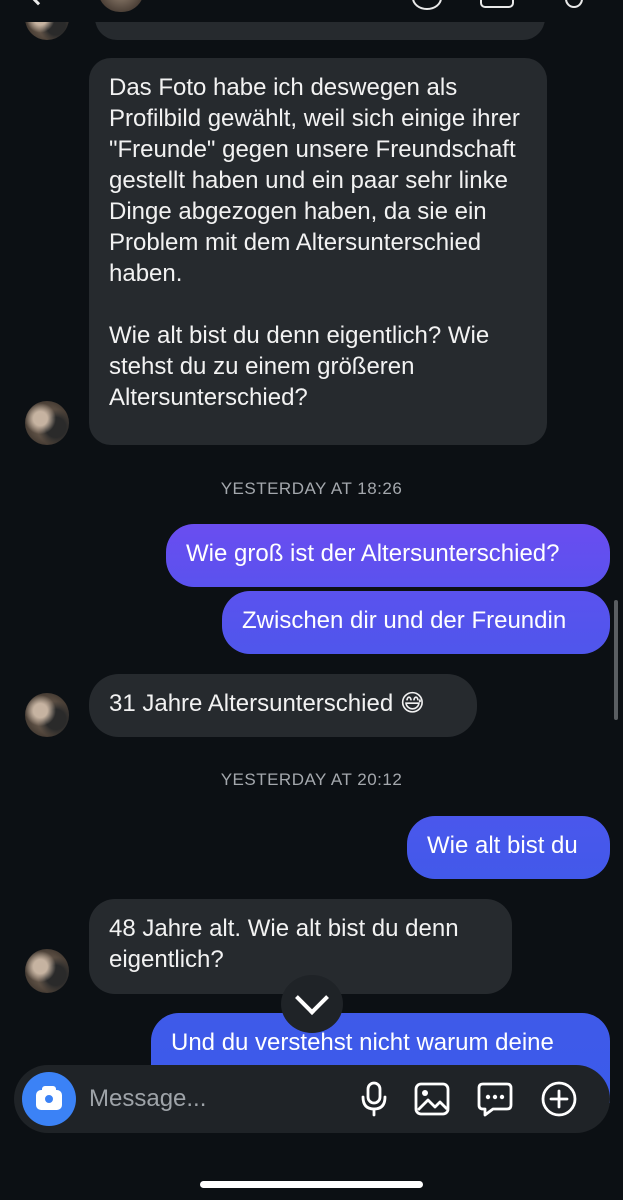  Describe the element at coordinates (311, 488) in the screenshot. I see `timestamp: YESTERDAY AT 18:26` at that location.